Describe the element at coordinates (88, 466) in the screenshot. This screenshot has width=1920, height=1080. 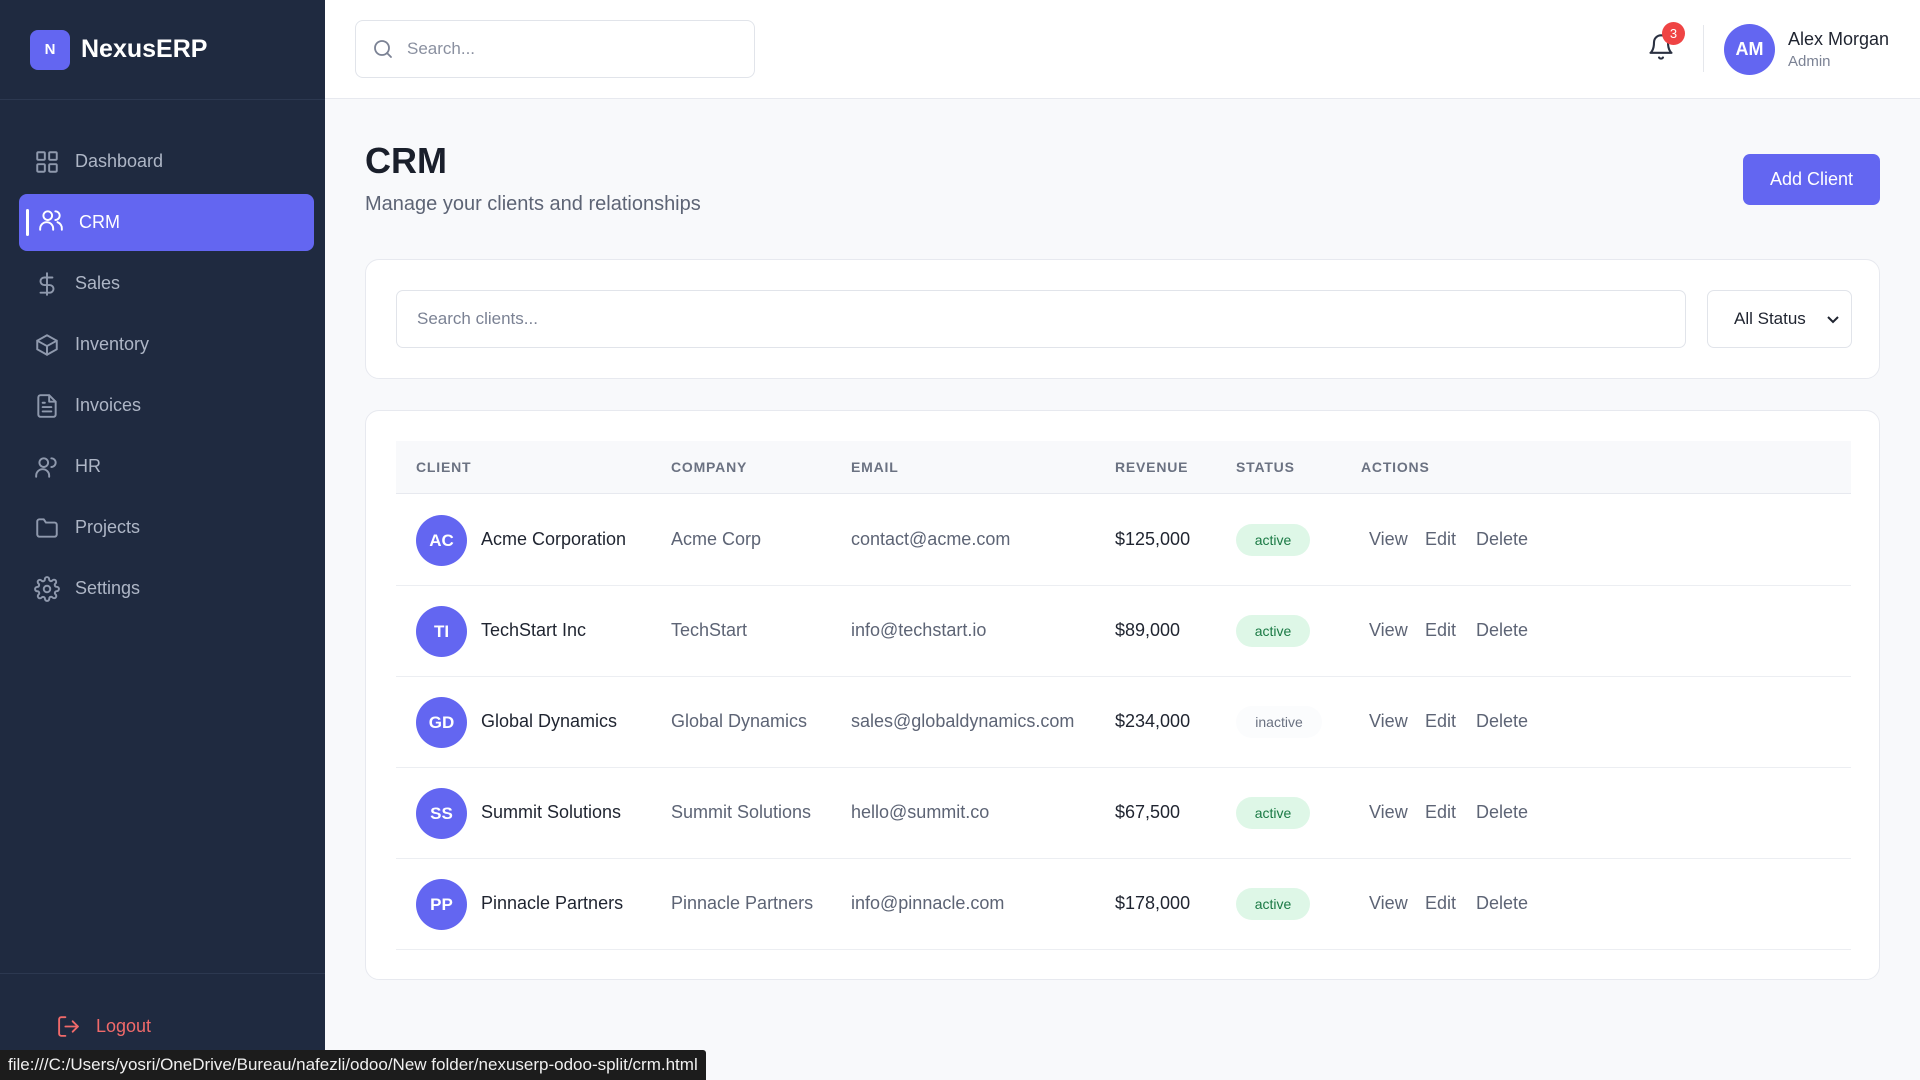
I see `sidebar-item-label: HR` at that location.